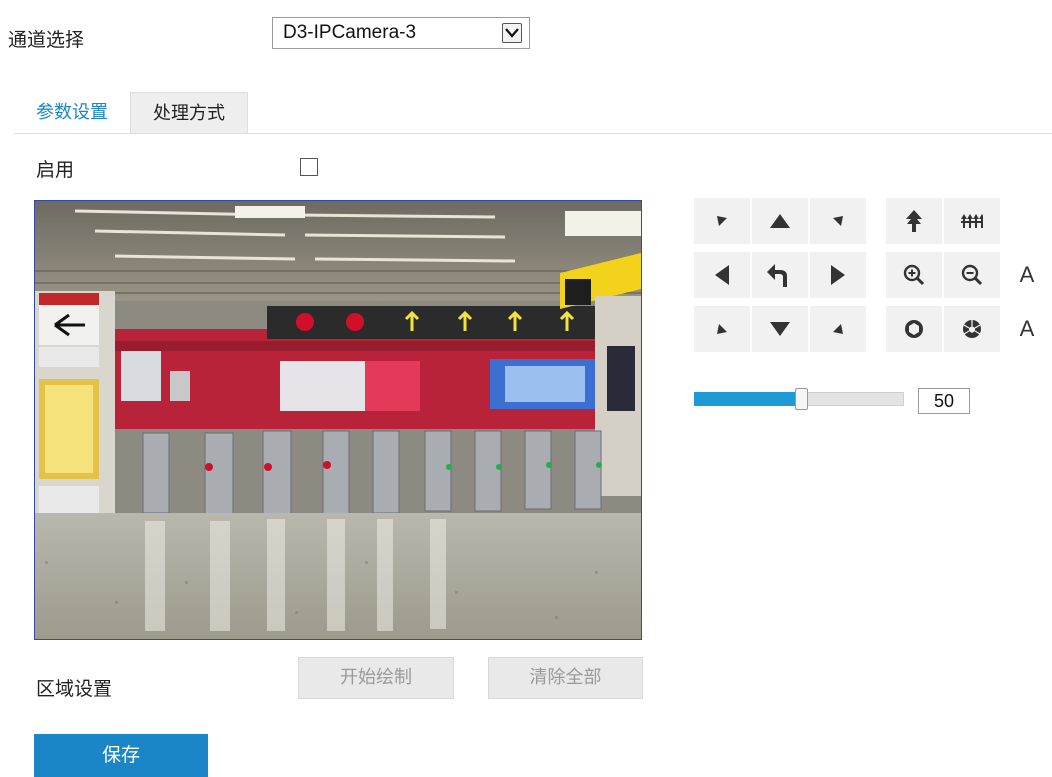  What do you see at coordinates (944, 401) in the screenshot?
I see `speed-value-input: 50` at bounding box center [944, 401].